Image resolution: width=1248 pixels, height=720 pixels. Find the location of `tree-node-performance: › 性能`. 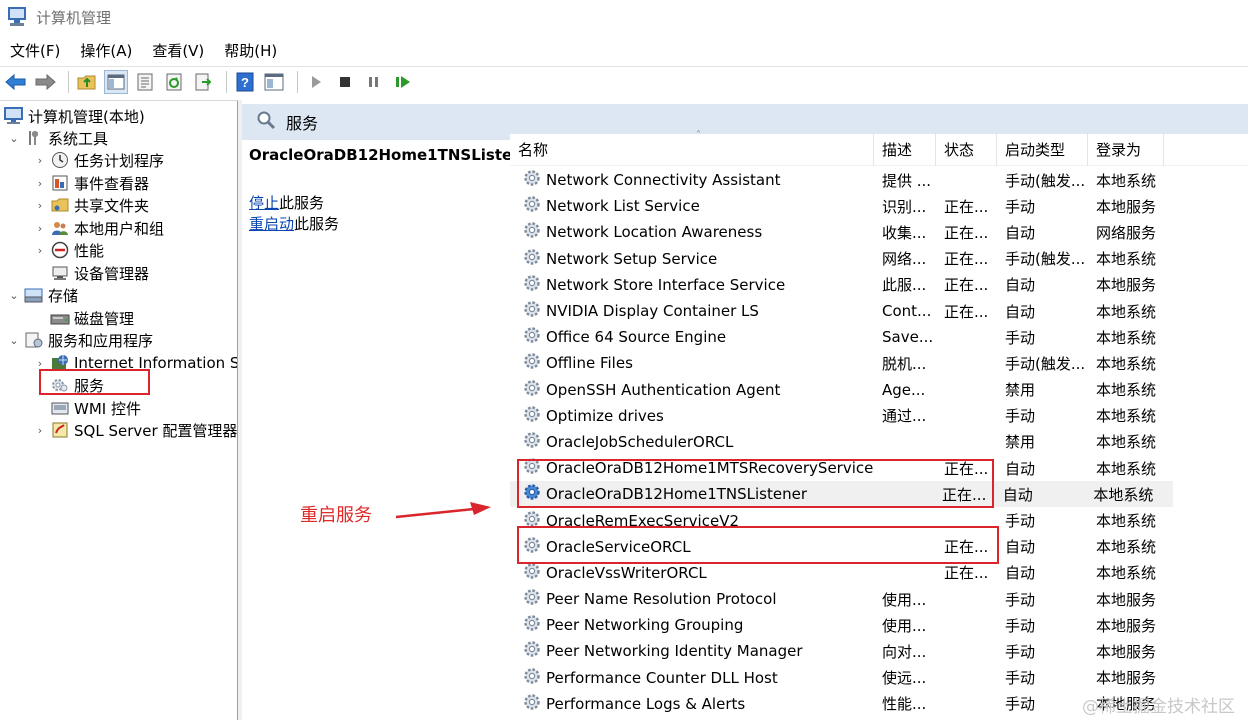

tree-node-performance: › 性能 is located at coordinates (69, 250).